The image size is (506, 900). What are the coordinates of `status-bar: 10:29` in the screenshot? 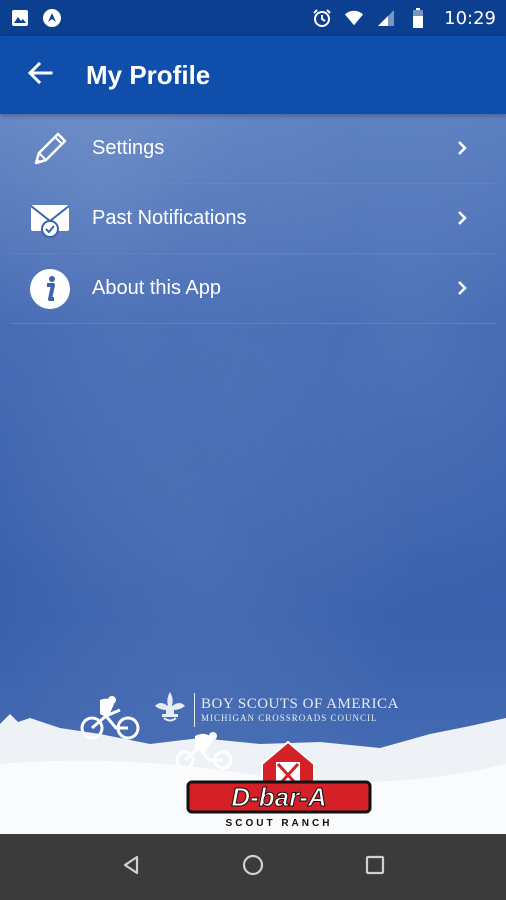 It's located at (253, 18).